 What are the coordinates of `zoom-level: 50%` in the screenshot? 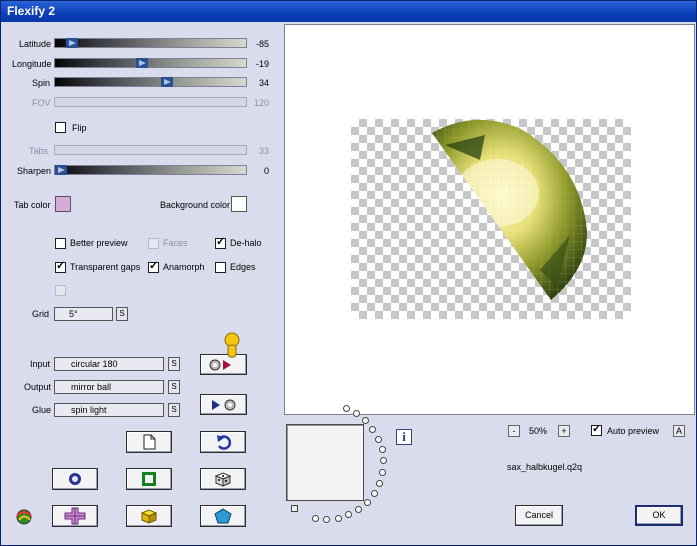 It's located at (538, 431).